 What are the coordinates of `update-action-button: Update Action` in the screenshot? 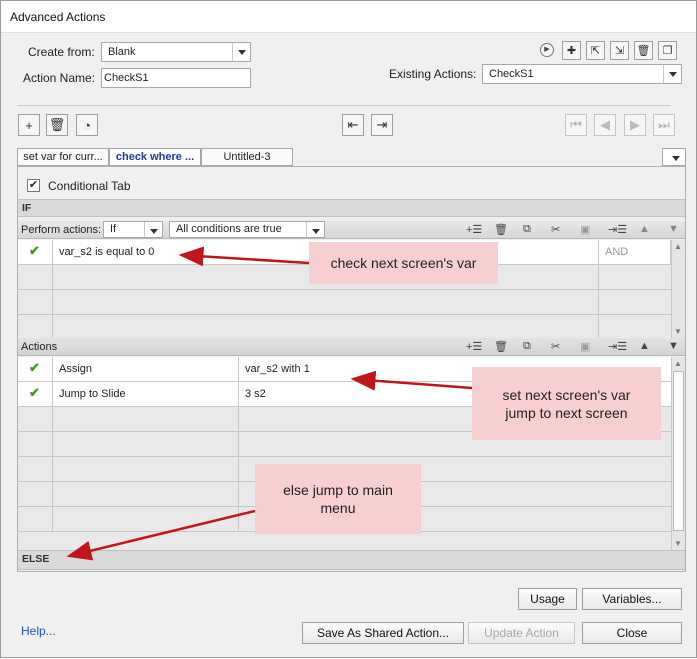 It's located at (521, 633).